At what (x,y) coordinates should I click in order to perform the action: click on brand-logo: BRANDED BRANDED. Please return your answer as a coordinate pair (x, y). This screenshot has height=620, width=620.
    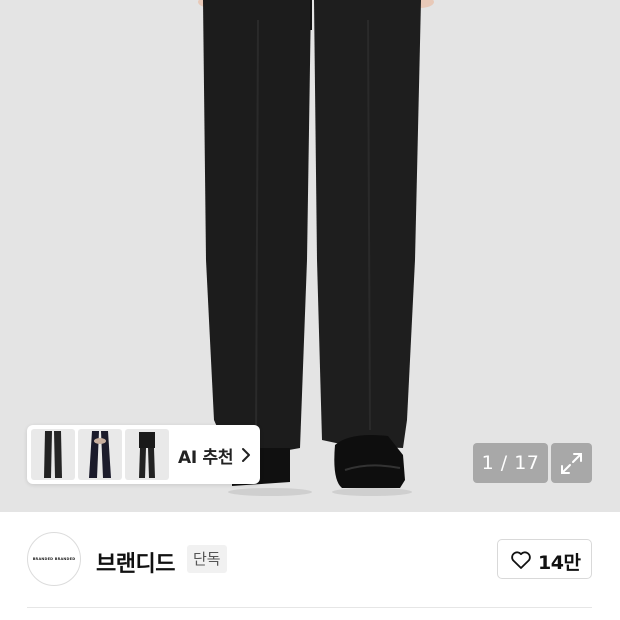
    Looking at the image, I should click on (54, 559).